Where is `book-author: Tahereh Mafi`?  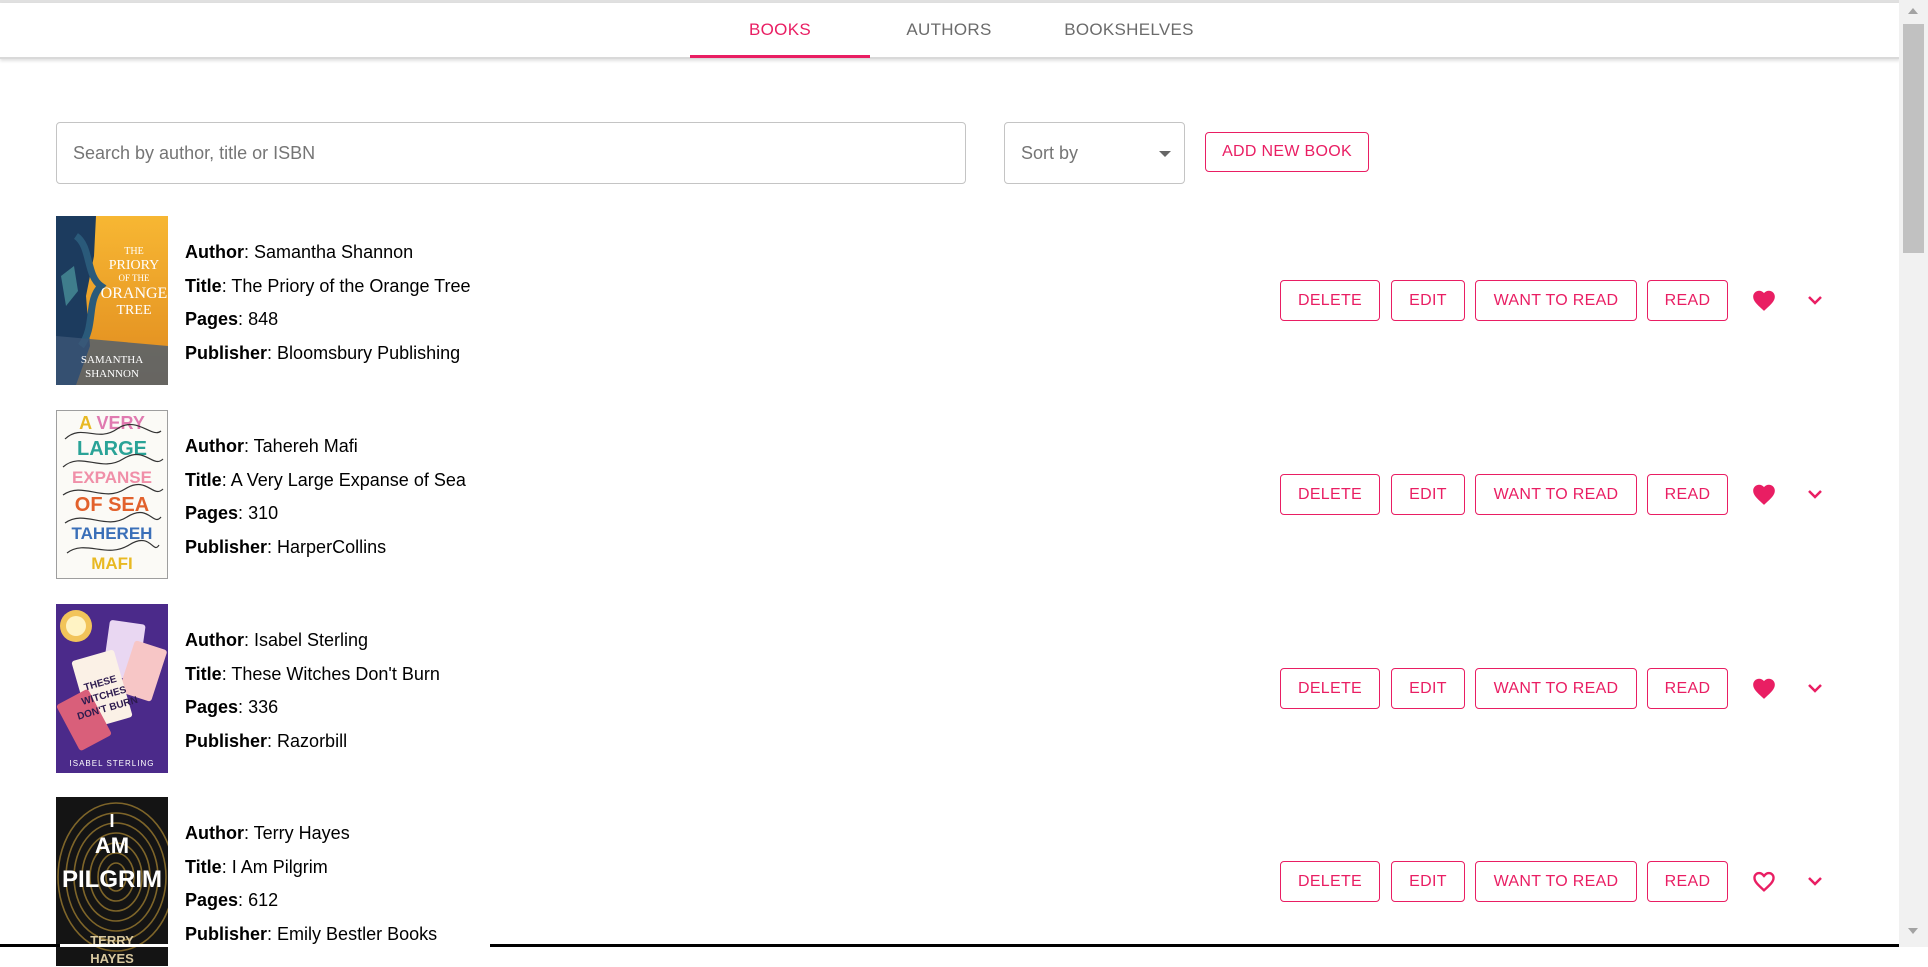 book-author: Tahereh Mafi is located at coordinates (305, 446).